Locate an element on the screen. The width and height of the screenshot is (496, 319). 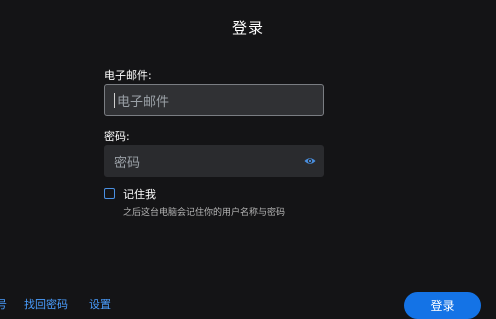
remember-me-checkbox is located at coordinates (109, 193).